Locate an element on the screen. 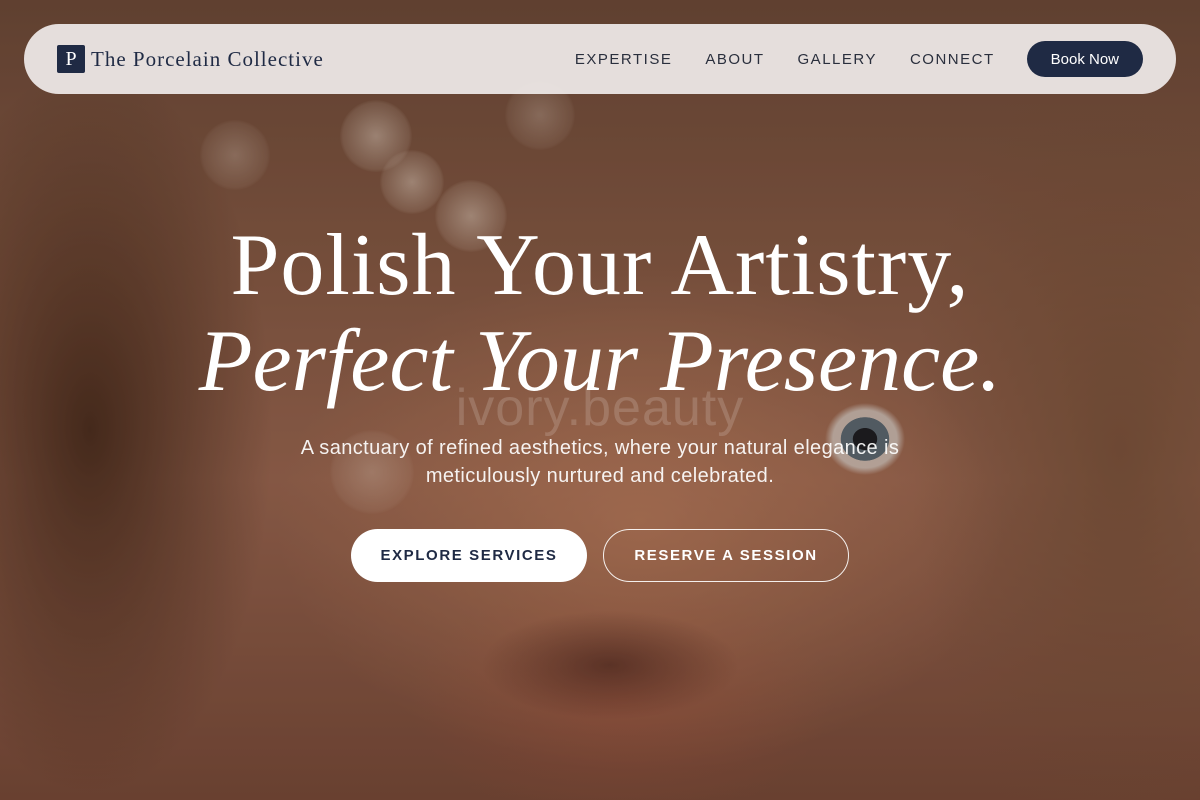  brand-mark-icon: P is located at coordinates (71, 59).